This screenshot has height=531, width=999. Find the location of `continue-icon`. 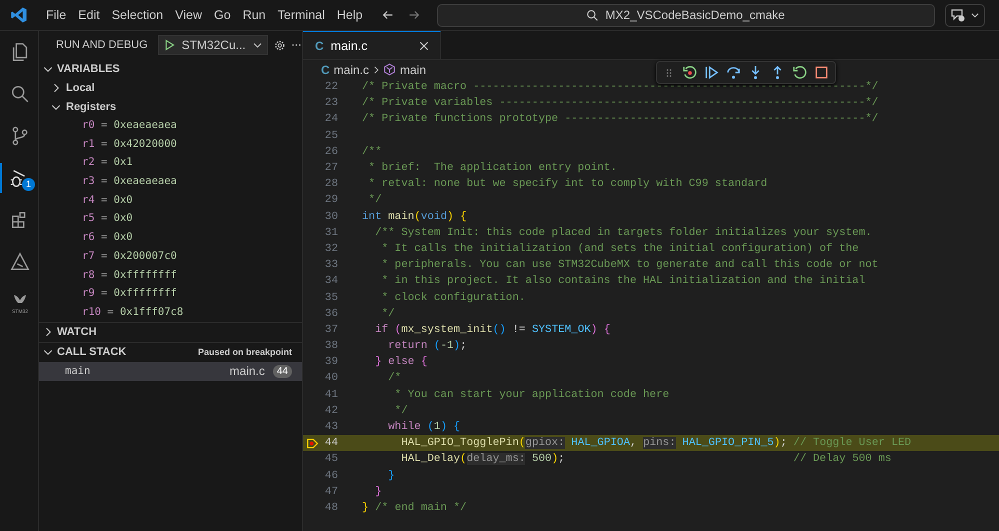

continue-icon is located at coordinates (711, 72).